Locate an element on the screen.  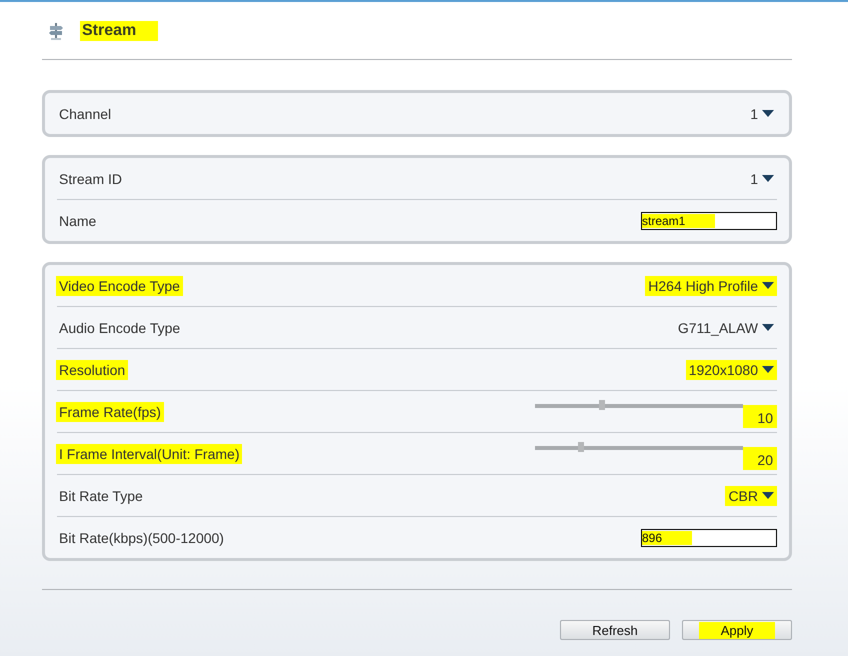
slider-value: 20 is located at coordinates (760, 458).